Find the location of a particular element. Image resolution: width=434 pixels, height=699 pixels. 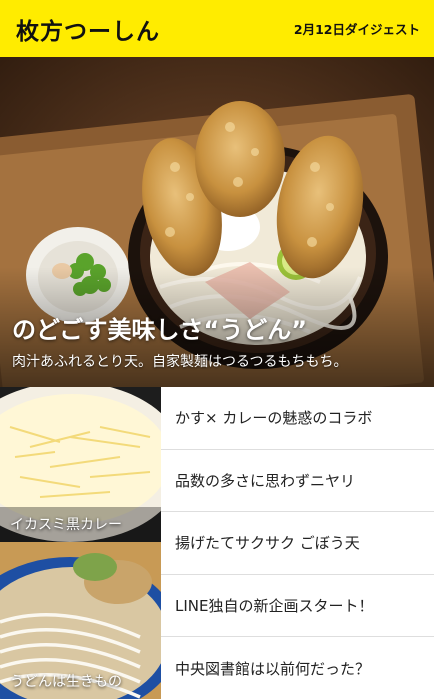

thumbnail-caption: うどんは生きもの is located at coordinates (66, 682).